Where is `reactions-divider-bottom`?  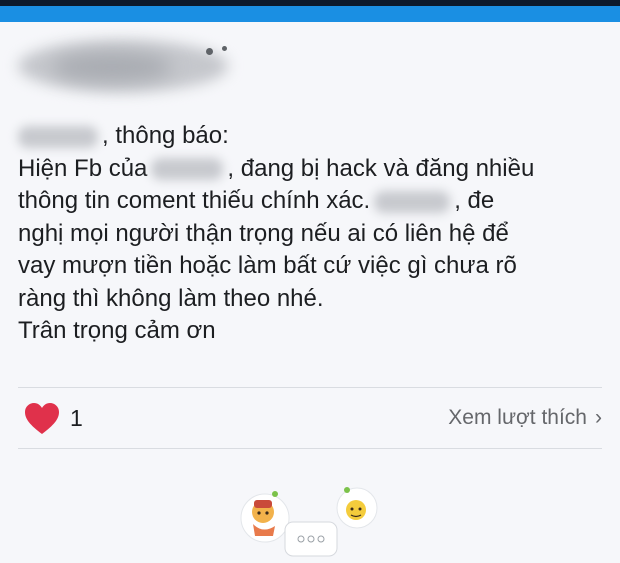
reactions-divider-bottom is located at coordinates (310, 448).